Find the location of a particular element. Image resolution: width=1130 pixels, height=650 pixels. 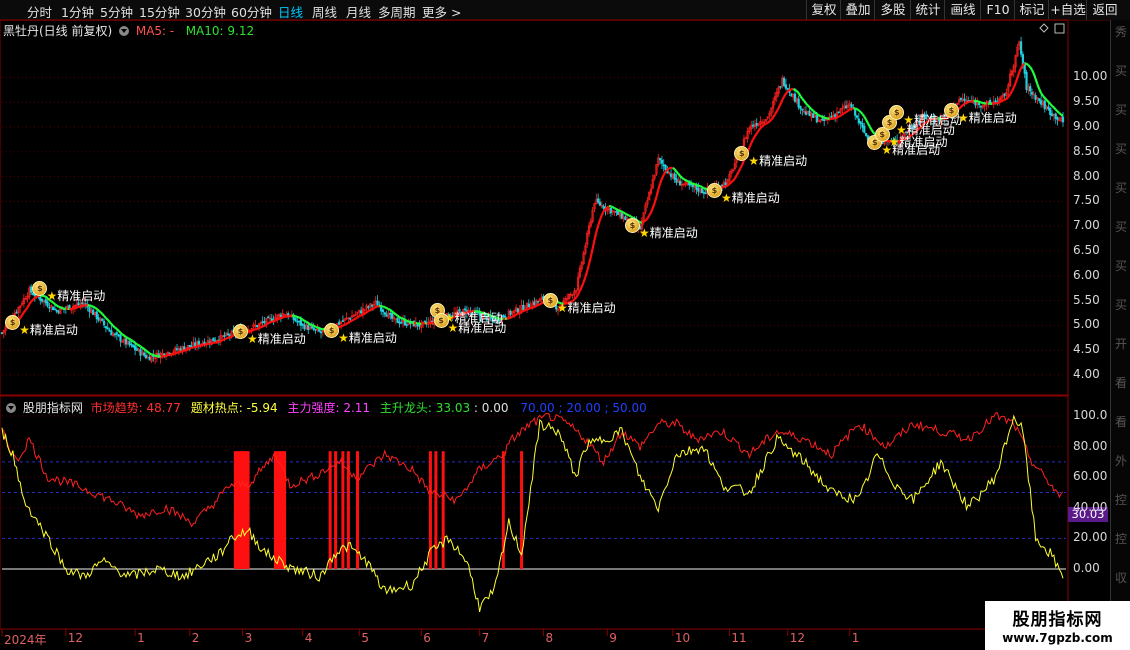

strip-char: 外 is located at coordinates (1120, 461).